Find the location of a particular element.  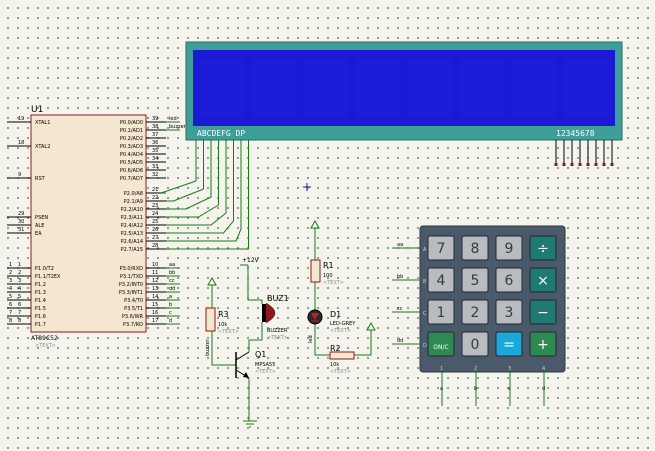

keypad-col-number: 4 is located at coordinates (543, 369).